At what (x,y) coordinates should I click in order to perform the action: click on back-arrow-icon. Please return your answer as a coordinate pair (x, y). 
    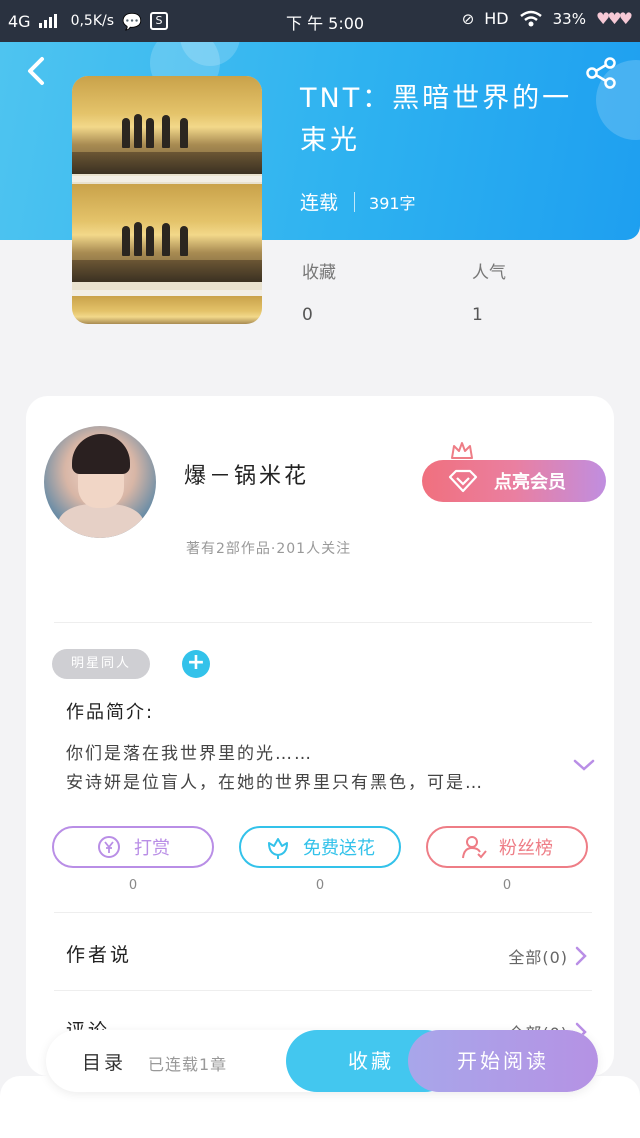
    Looking at the image, I should click on (37, 71).